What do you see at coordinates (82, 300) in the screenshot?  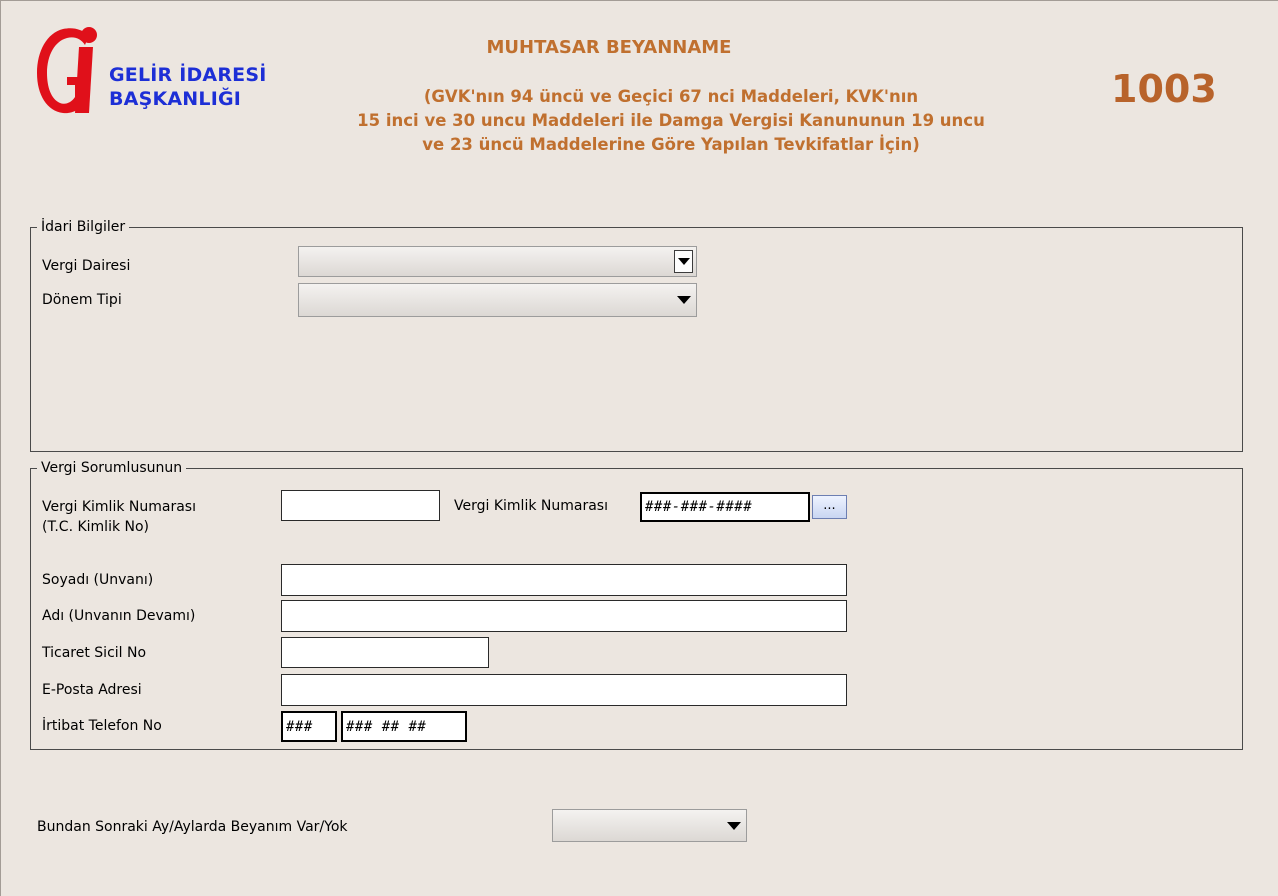 I see `donem-tipi-label: Dönem Tipi` at bounding box center [82, 300].